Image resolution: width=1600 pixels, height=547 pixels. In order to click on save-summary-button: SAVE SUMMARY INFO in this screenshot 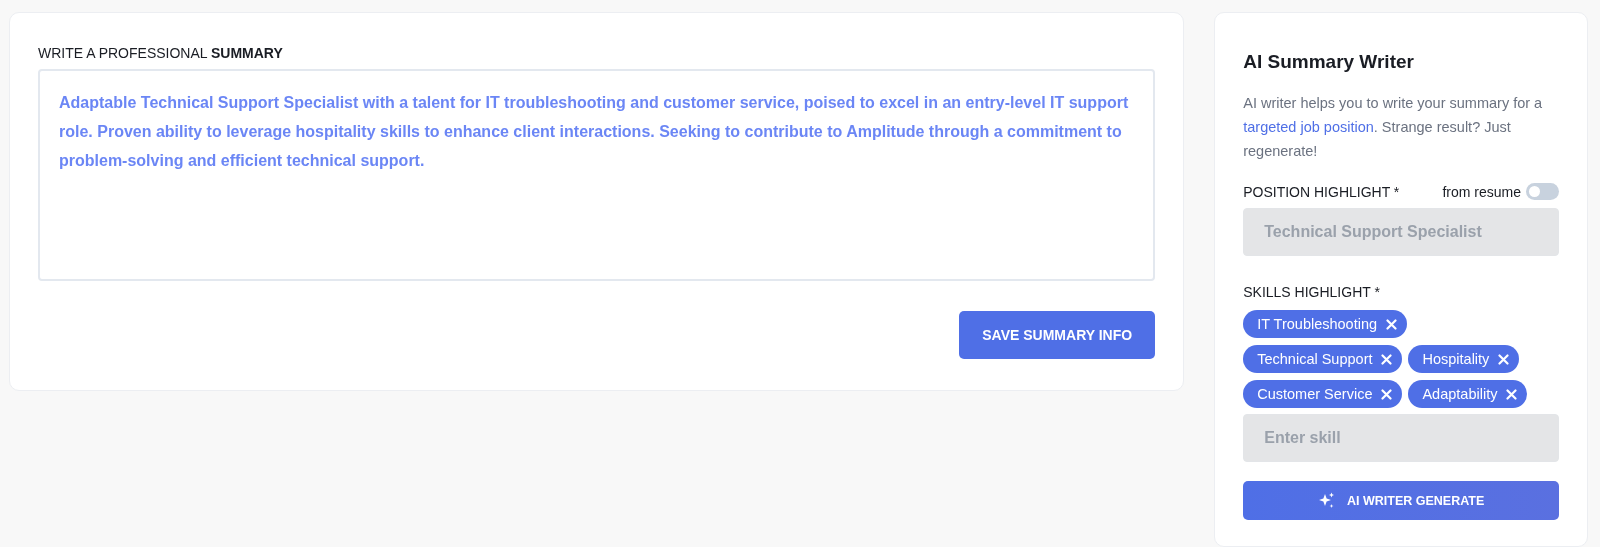, I will do `click(1057, 335)`.